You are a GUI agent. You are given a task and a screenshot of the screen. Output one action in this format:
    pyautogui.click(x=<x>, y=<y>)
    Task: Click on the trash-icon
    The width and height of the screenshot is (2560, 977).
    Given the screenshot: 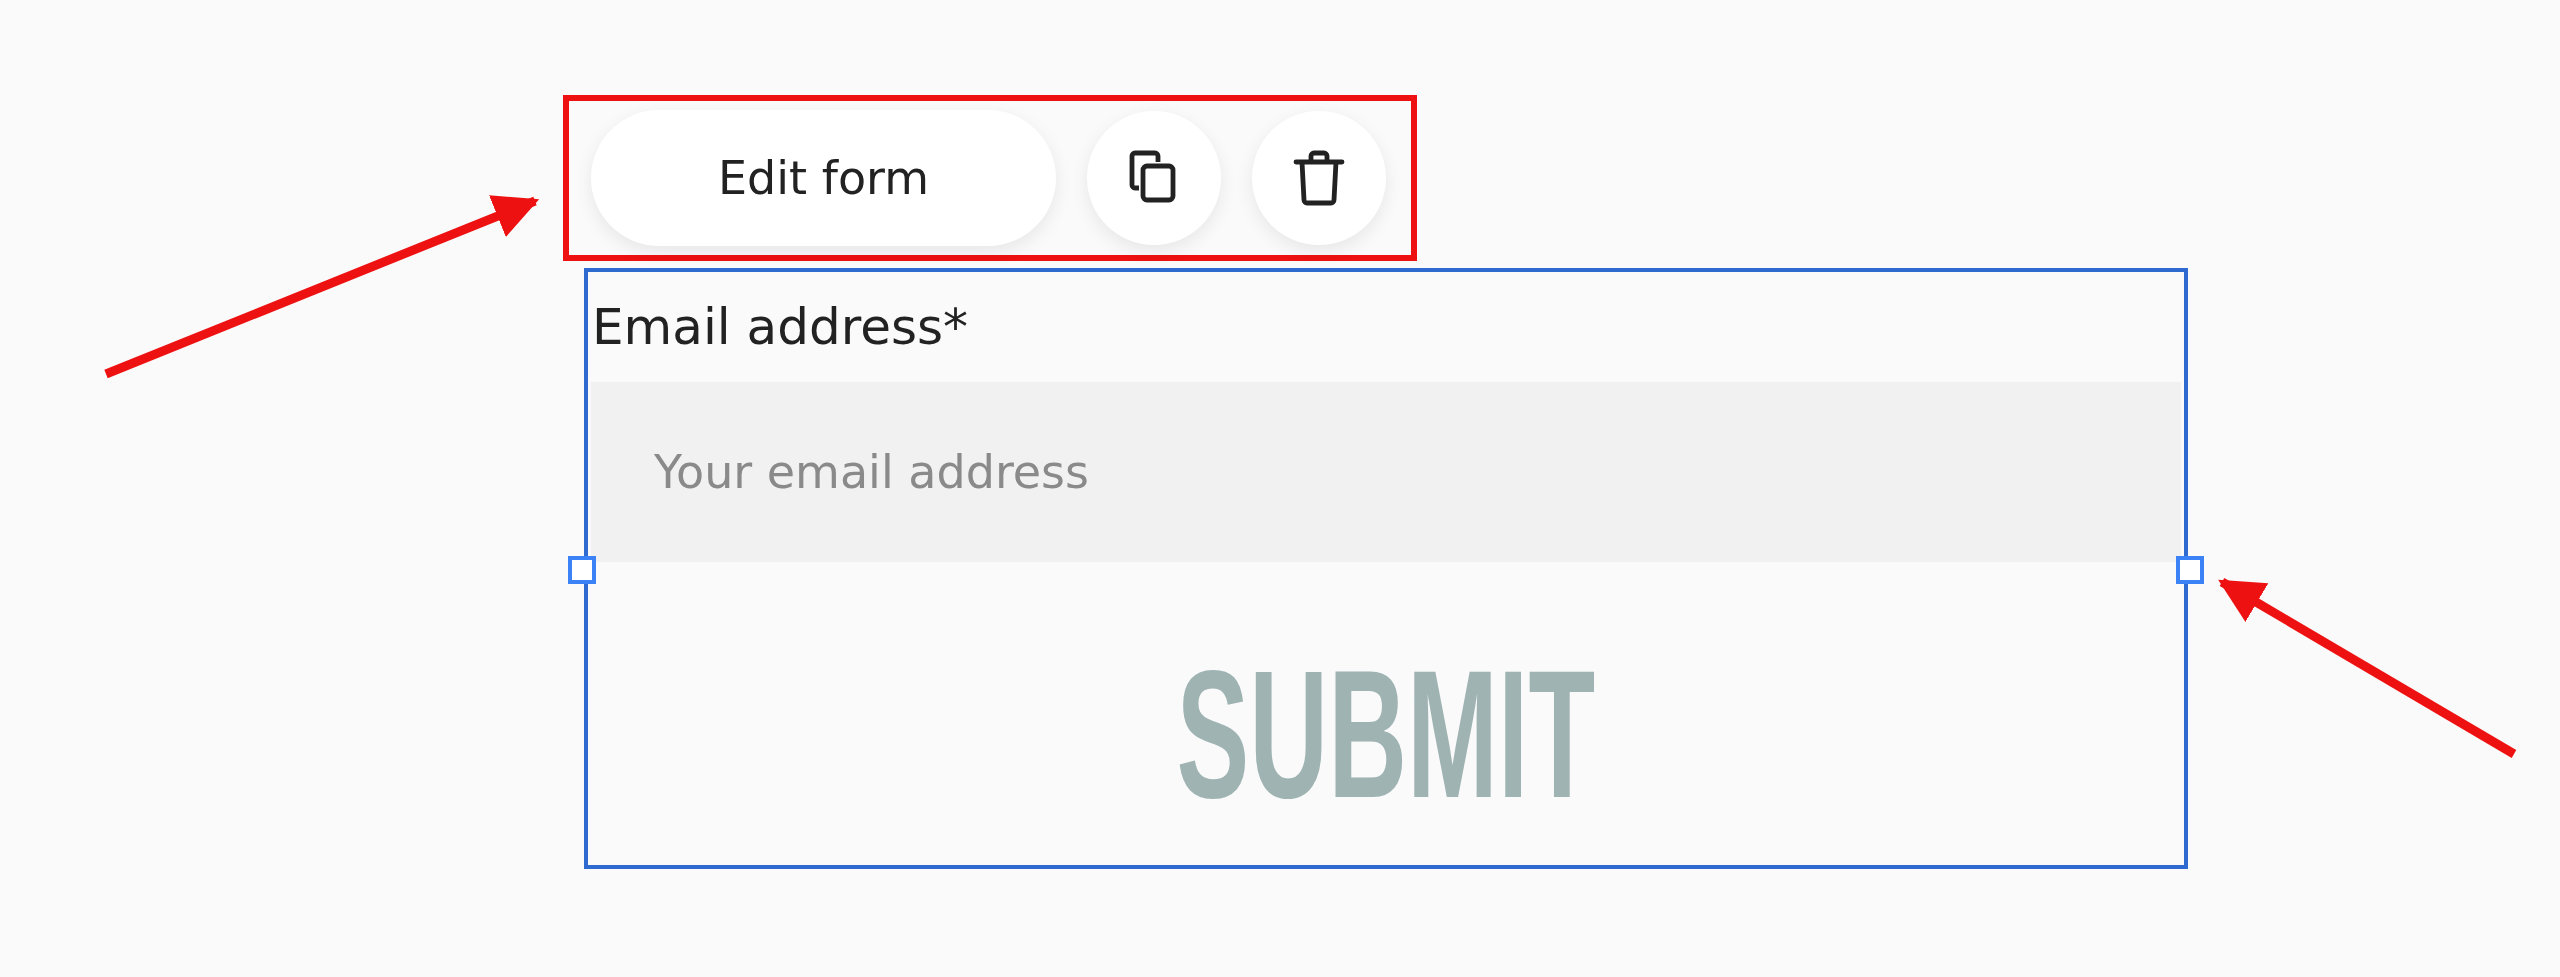 What is the action you would take?
    pyautogui.click(x=1319, y=178)
    